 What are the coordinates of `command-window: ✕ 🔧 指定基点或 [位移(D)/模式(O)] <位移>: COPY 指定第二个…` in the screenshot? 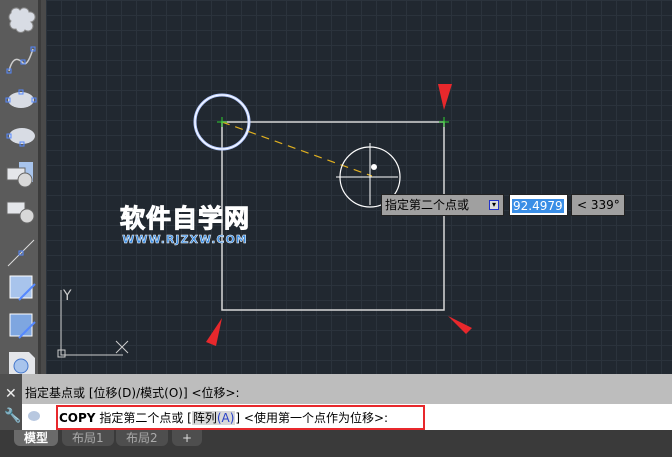 It's located at (336, 402).